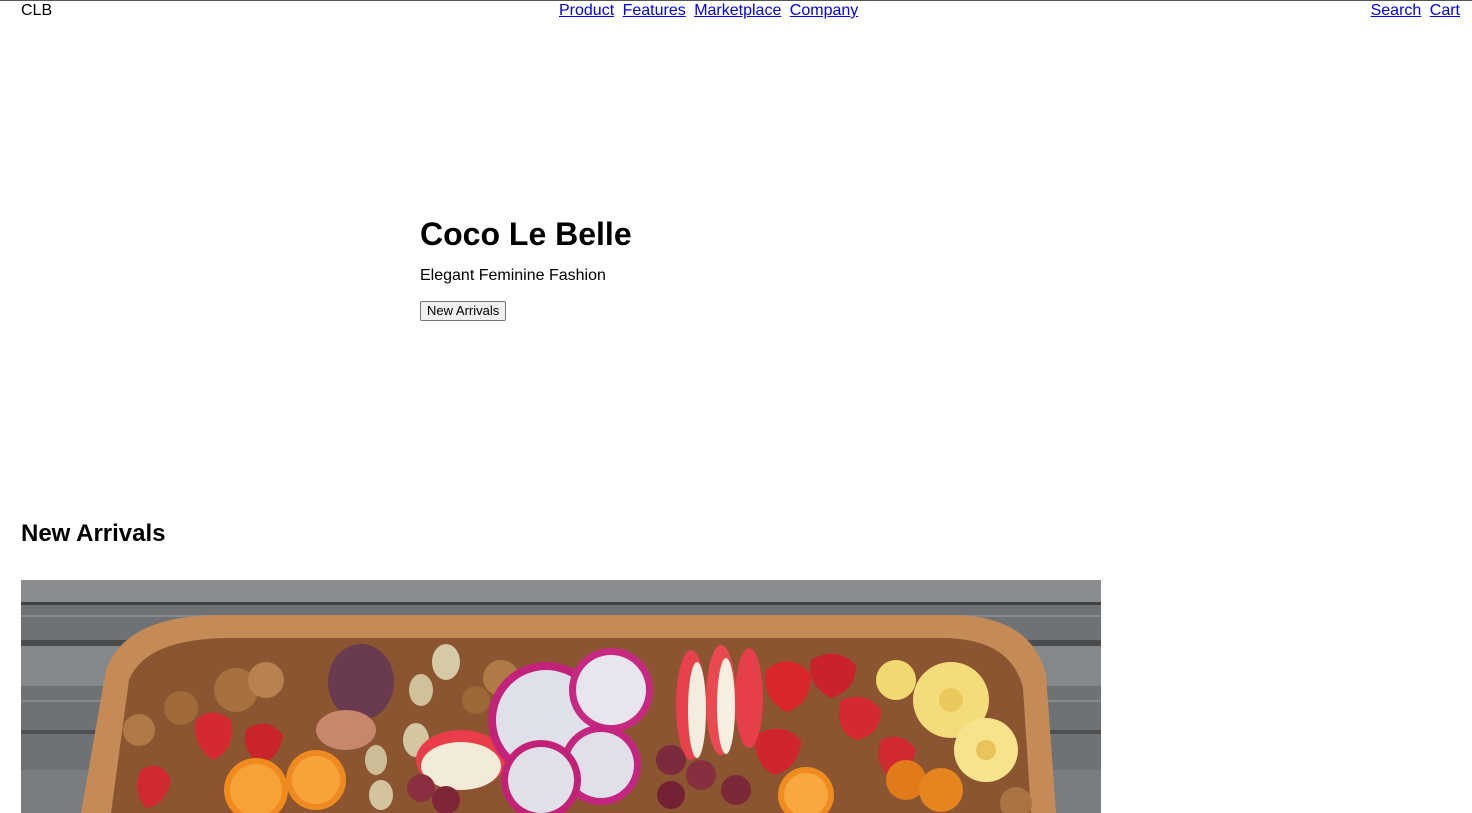 This screenshot has width=1472, height=813. What do you see at coordinates (463, 311) in the screenshot?
I see `new-arrivals-button: New Arrivals` at bounding box center [463, 311].